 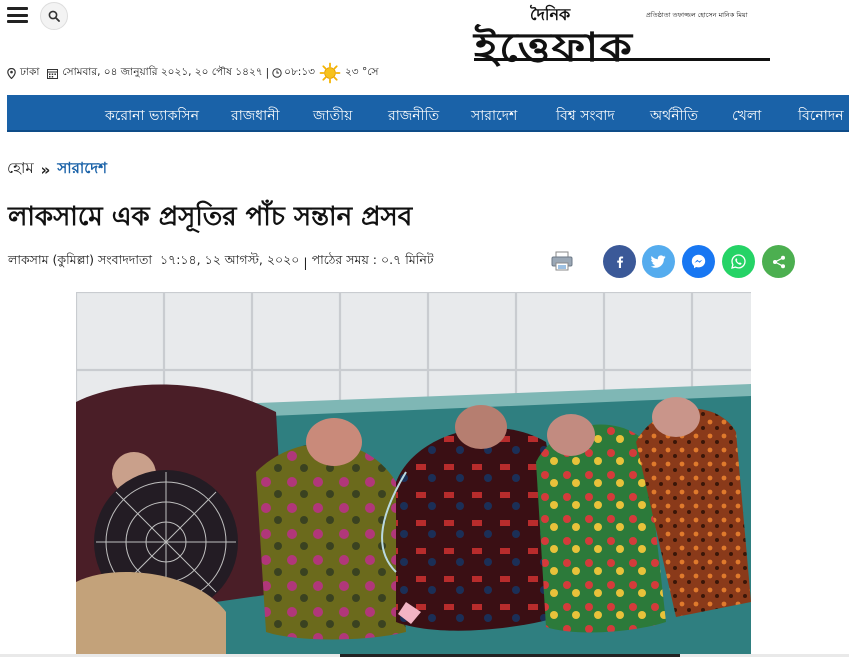 What do you see at coordinates (255, 116) in the screenshot?
I see `nav-item-capital: রাজধানী` at bounding box center [255, 116].